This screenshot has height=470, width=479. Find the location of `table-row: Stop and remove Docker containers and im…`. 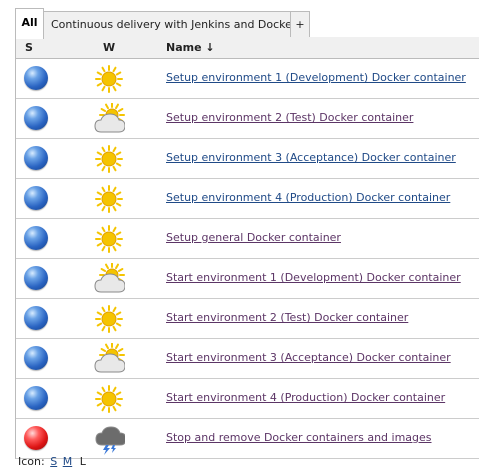

table-row: Stop and remove Docker containers and im… is located at coordinates (247, 439).